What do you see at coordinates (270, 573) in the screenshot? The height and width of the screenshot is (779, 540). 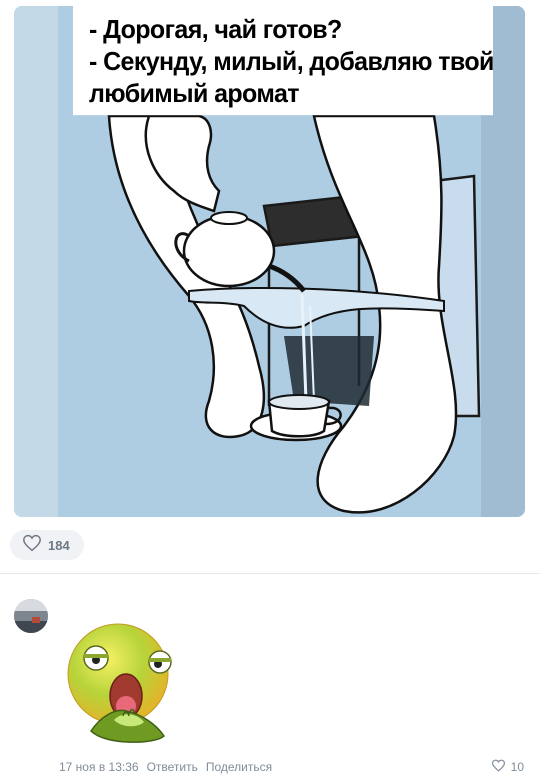 I see `divider` at bounding box center [270, 573].